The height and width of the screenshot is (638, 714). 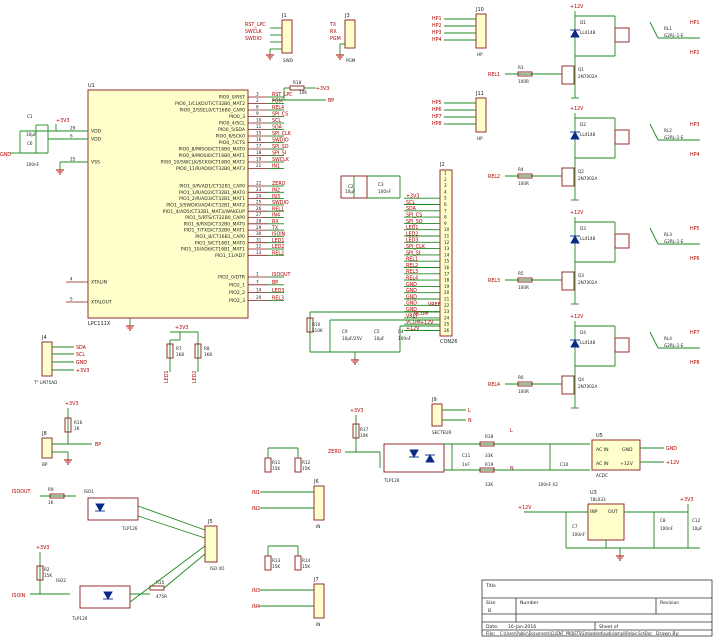 I want to click on hp-connector-j11: J11 HP5 HP6 HP7 HP8 HP, so click(x=459, y=116).